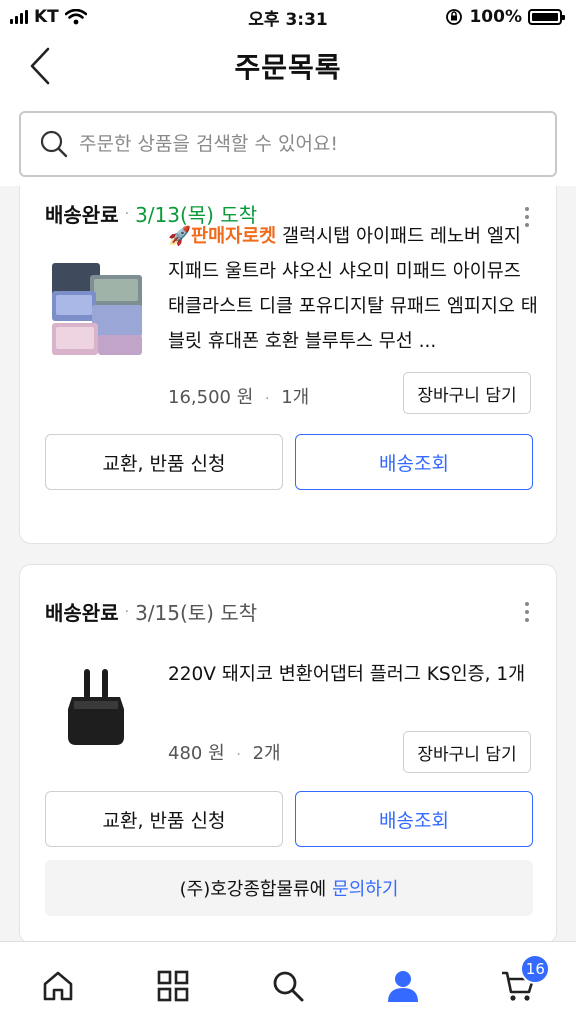 This screenshot has width=576, height=1024. I want to click on nav-header: 주문목록, so click(288, 66).